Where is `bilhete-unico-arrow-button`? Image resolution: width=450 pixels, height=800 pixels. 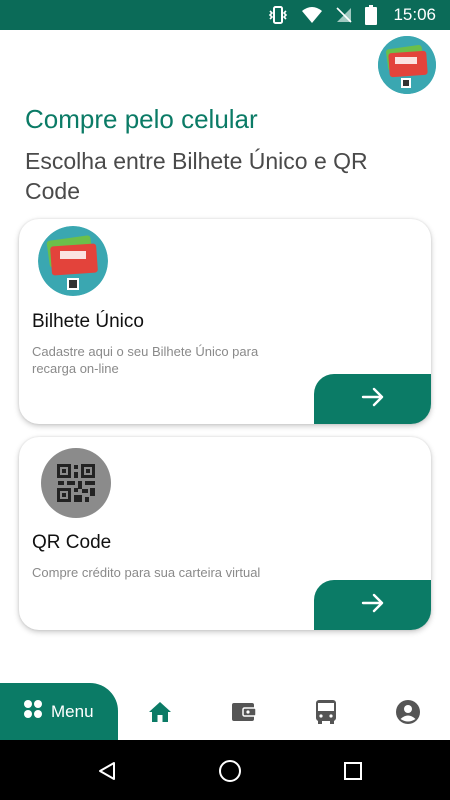
bilhete-unico-arrow-button is located at coordinates (372, 399).